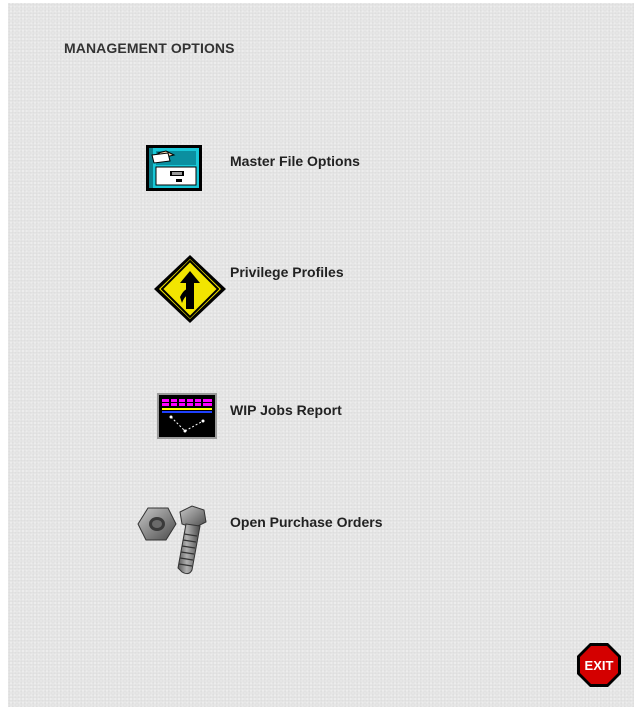 This screenshot has width=636, height=710. Describe the element at coordinates (180, 542) in the screenshot. I see `nut-bolt-icon` at that location.